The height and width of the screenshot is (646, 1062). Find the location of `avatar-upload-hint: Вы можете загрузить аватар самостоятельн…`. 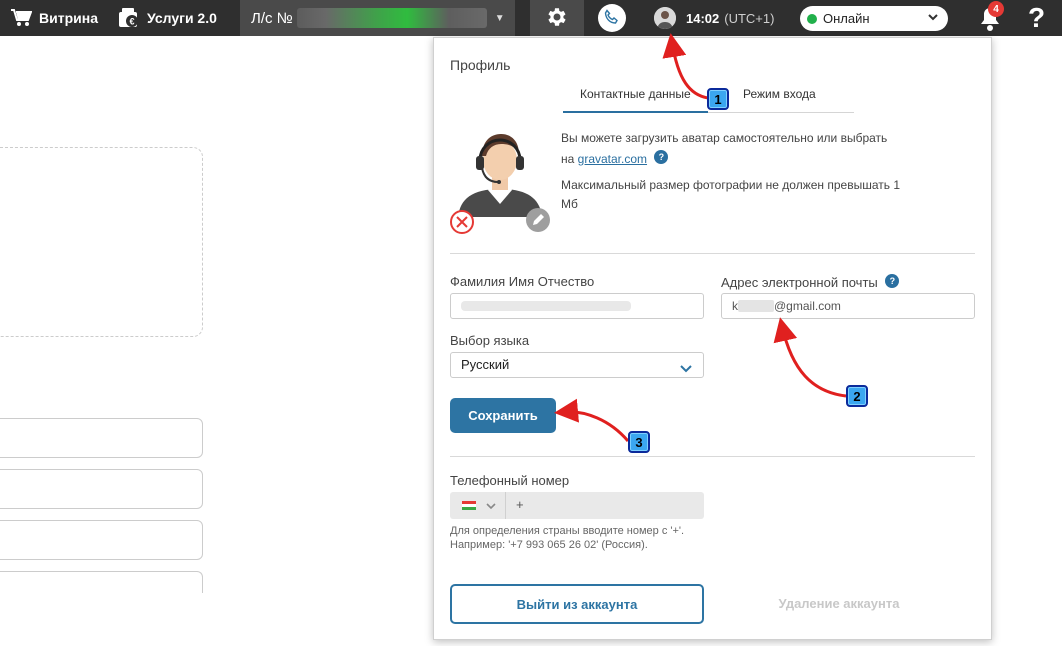

avatar-upload-hint: Вы можете загрузить аватар самостоятельн… is located at coordinates (731, 149).